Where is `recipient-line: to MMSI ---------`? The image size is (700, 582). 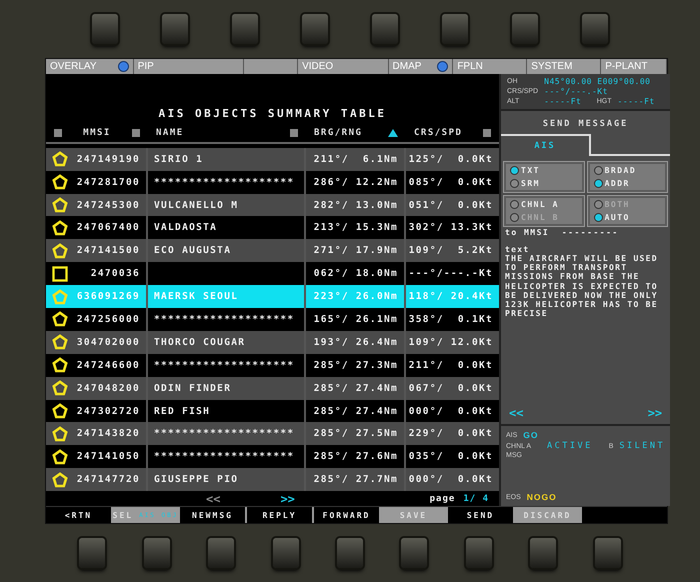 recipient-line: to MMSI --------- is located at coordinates (562, 232).